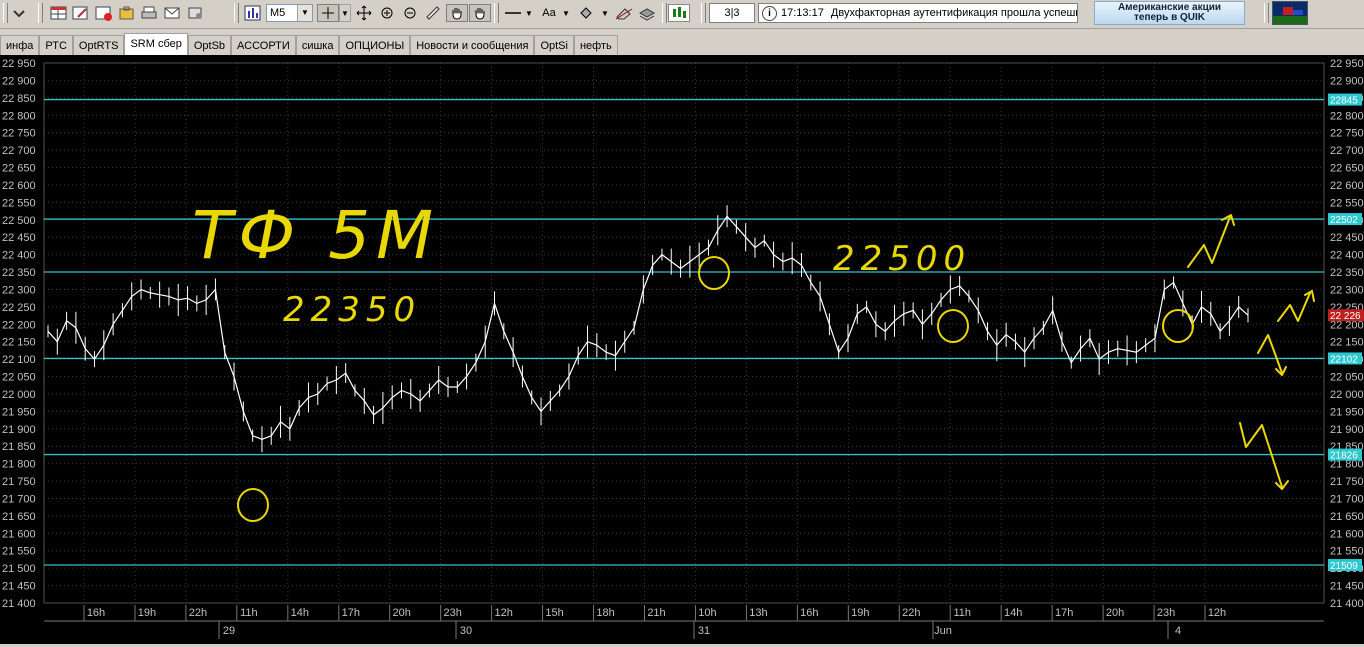 The height and width of the screenshot is (647, 1364). I want to click on level-label: 21509, so click(1344, 566).